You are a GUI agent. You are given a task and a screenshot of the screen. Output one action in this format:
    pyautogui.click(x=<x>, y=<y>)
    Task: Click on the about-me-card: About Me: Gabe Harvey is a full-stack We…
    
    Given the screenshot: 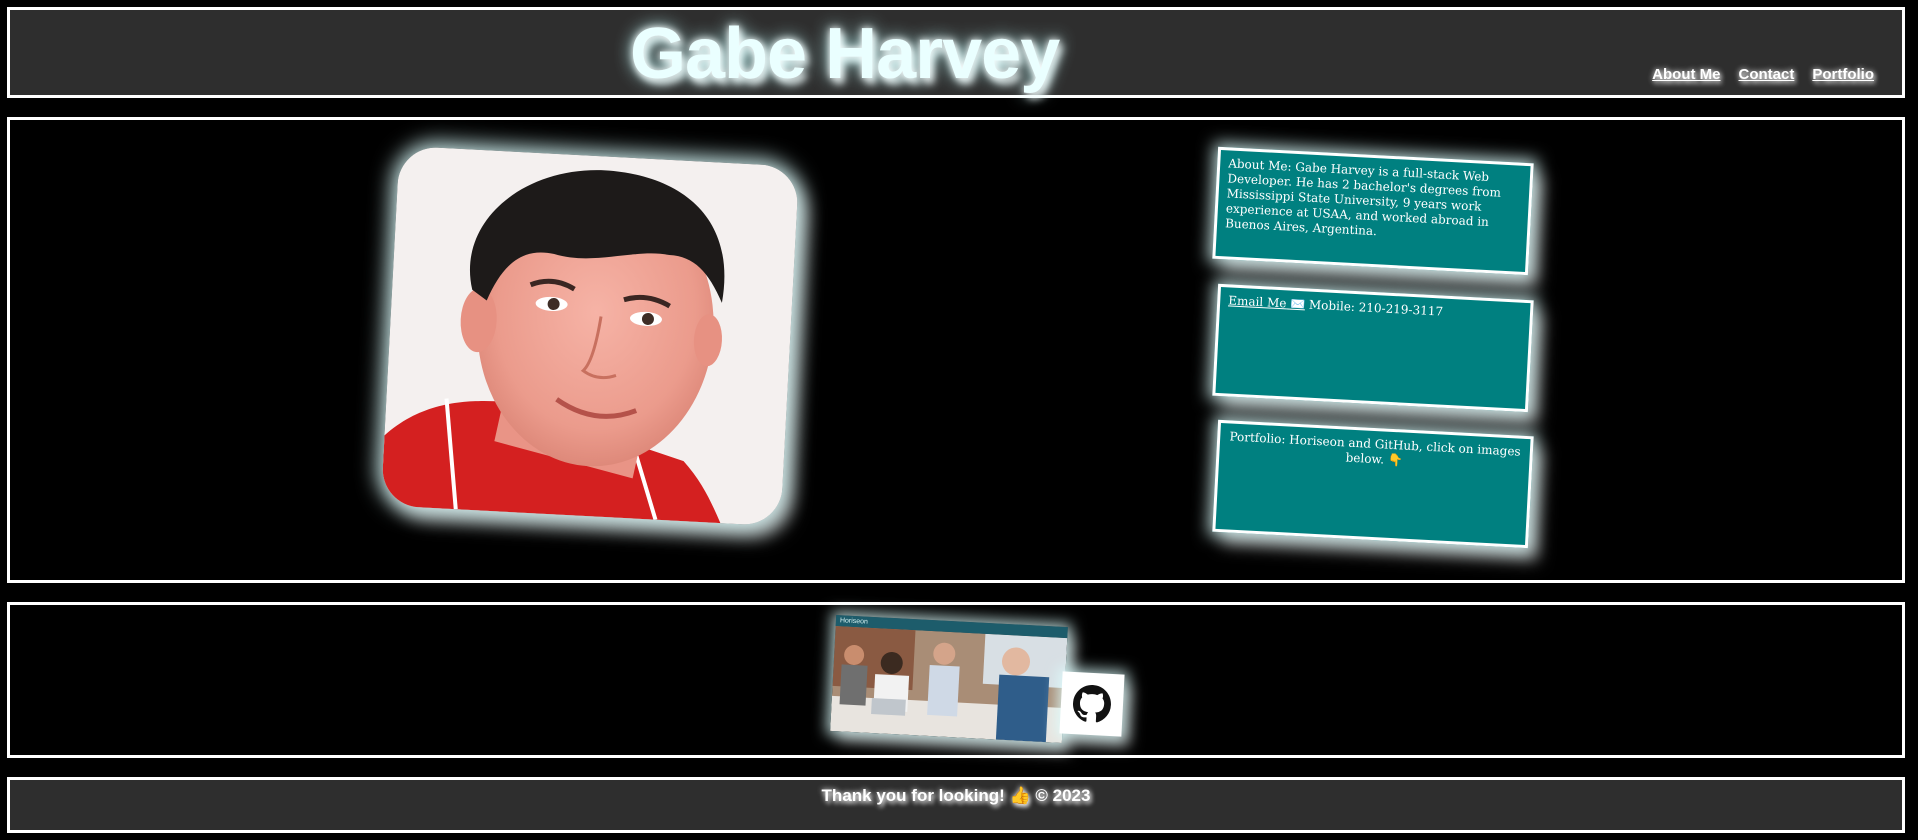 What is the action you would take?
    pyautogui.click(x=1373, y=211)
    